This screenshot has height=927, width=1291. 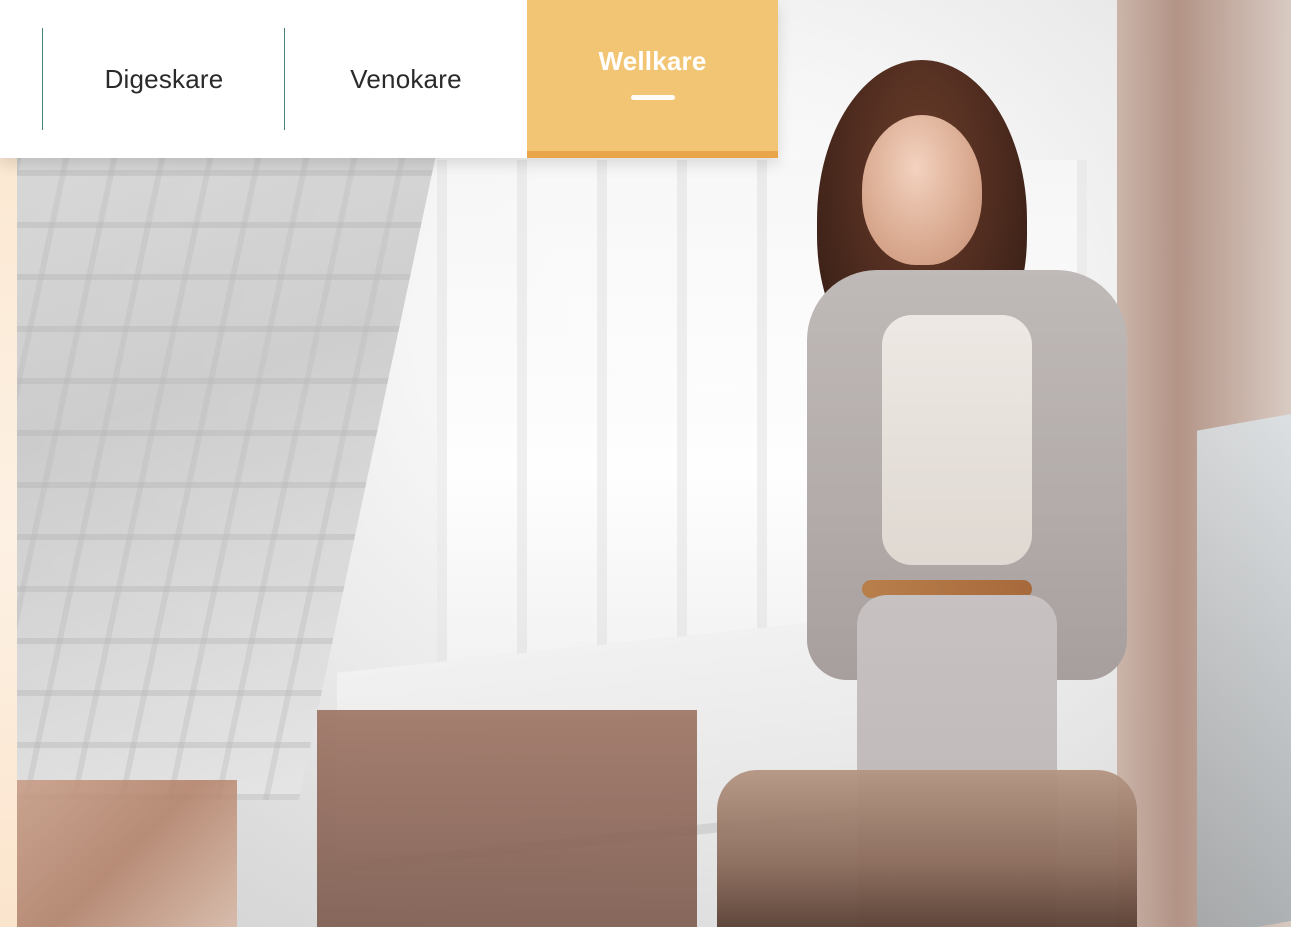 I want to click on tabs-left-spacer, so click(x=21, y=79).